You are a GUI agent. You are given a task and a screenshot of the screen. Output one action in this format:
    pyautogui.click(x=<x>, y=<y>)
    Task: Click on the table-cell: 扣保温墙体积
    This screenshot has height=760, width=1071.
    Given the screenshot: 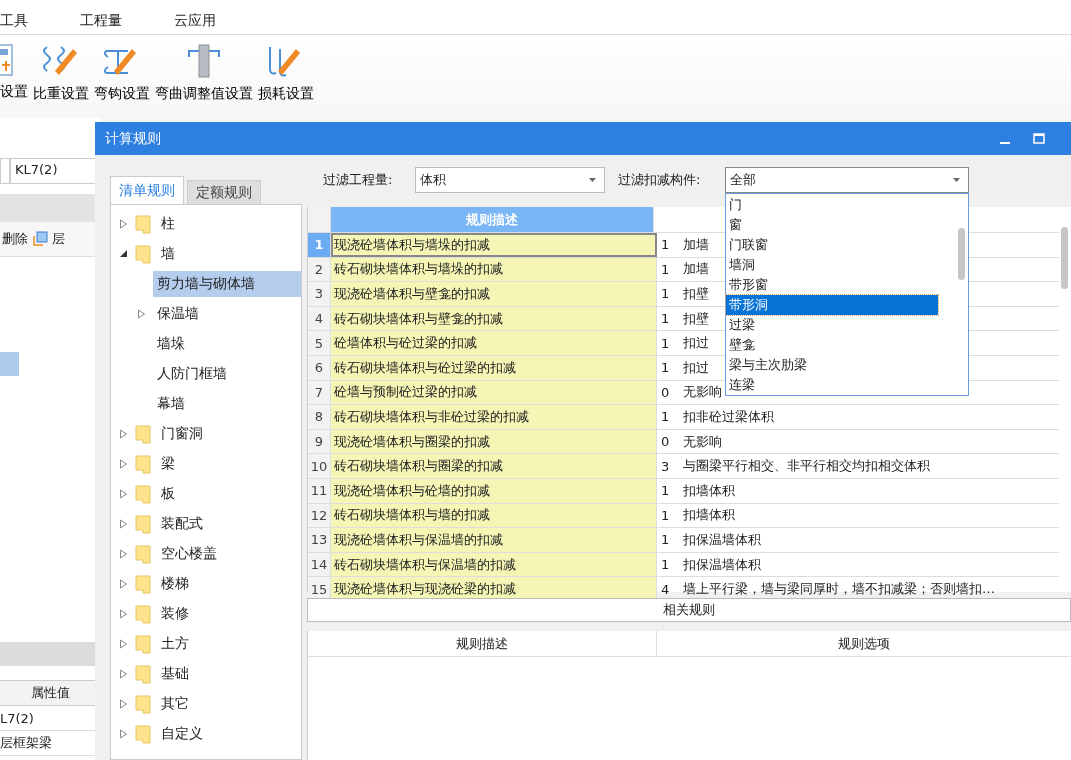 What is the action you would take?
    pyautogui.click(x=722, y=539)
    